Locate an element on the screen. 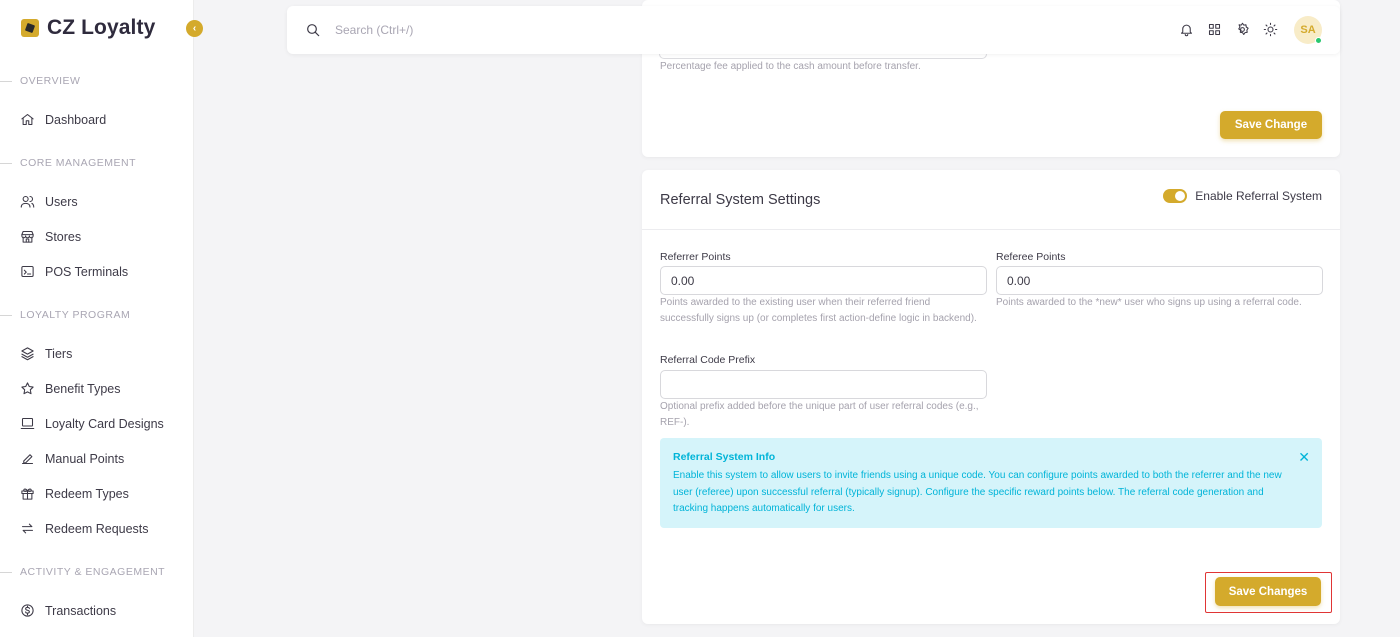  enable-referral-toggle: Enable Referral System is located at coordinates (1242, 196).